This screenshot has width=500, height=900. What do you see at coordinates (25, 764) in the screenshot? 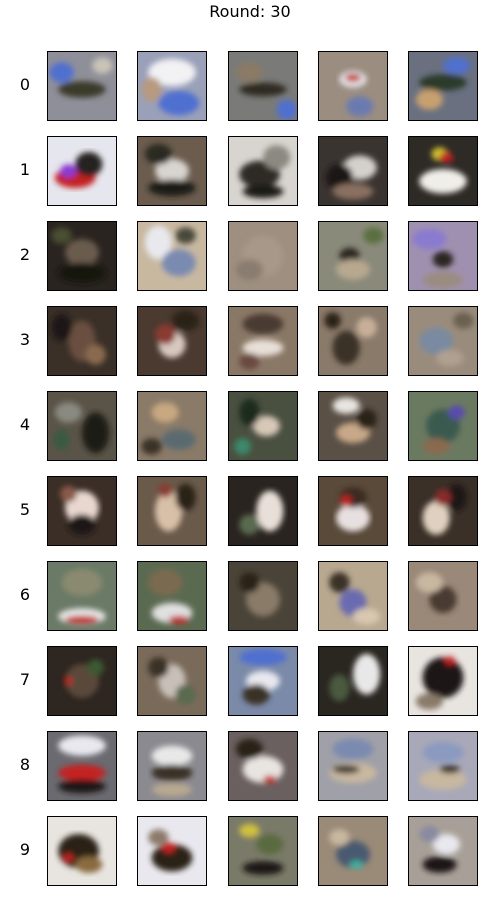
I see `row-label: 8` at bounding box center [25, 764].